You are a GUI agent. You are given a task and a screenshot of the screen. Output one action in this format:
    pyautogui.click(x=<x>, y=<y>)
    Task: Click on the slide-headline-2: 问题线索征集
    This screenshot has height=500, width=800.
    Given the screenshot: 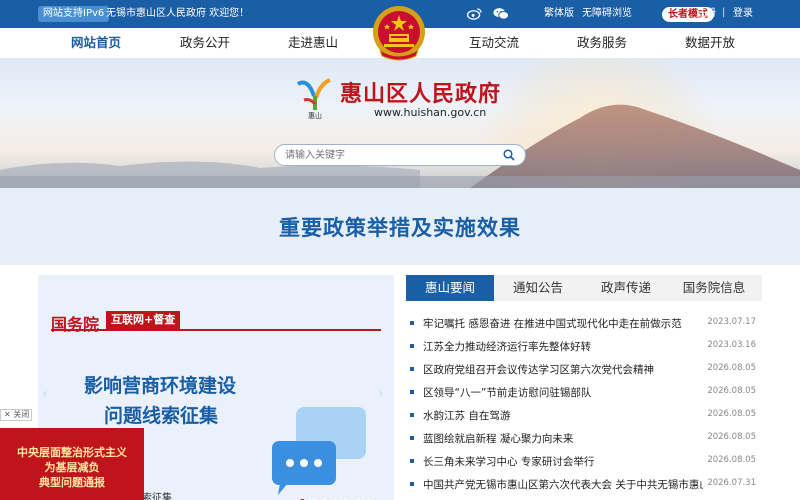 What is the action you would take?
    pyautogui.click(x=161, y=416)
    